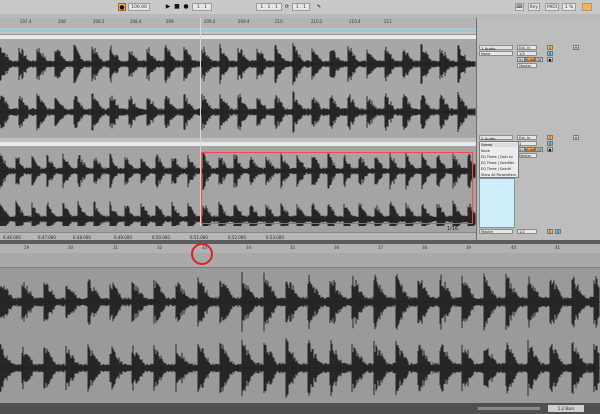  I want to click on metronome-button: ●, so click(122, 7).